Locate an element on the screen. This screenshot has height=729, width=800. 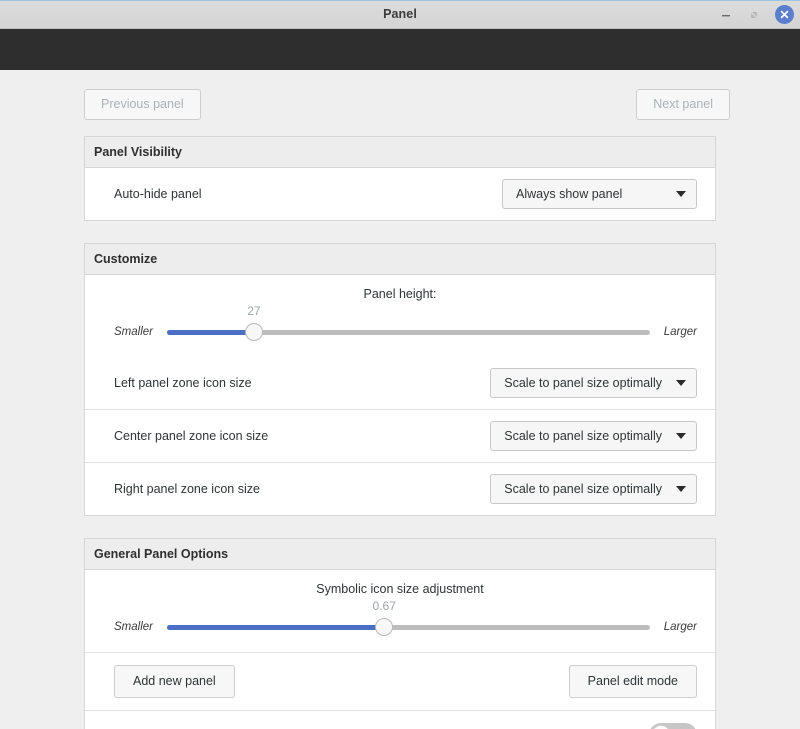
left-zone-icon-size-dropdown: Scale to panel size optimally is located at coordinates (593, 383).